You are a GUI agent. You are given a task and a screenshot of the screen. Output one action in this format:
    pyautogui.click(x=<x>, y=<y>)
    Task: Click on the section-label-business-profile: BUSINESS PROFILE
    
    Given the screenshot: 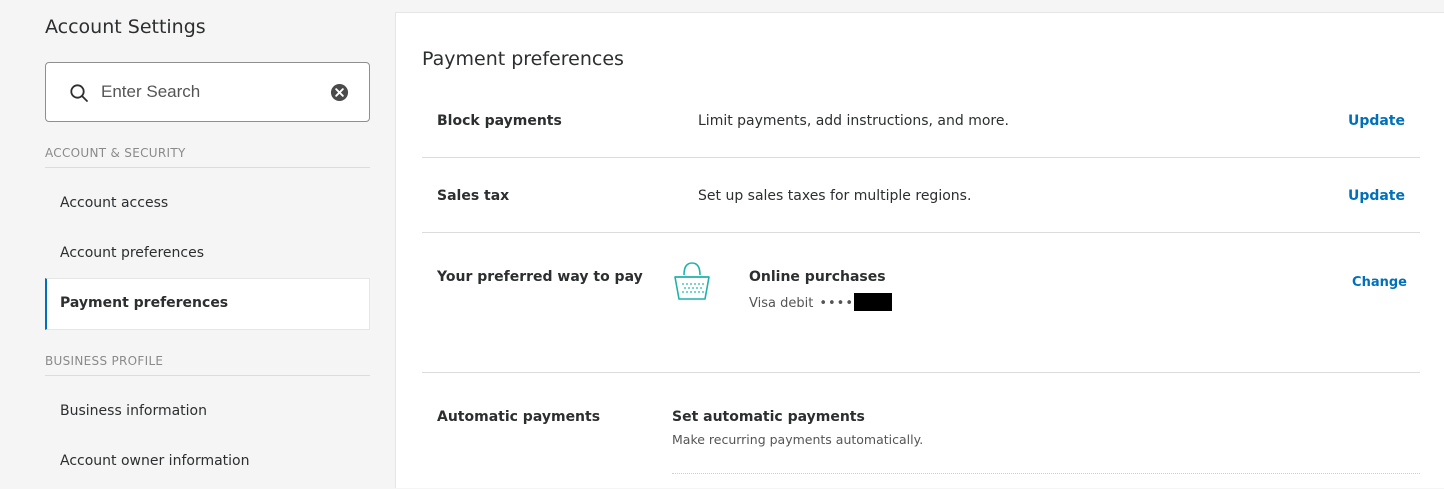 What is the action you would take?
    pyautogui.click(x=207, y=365)
    